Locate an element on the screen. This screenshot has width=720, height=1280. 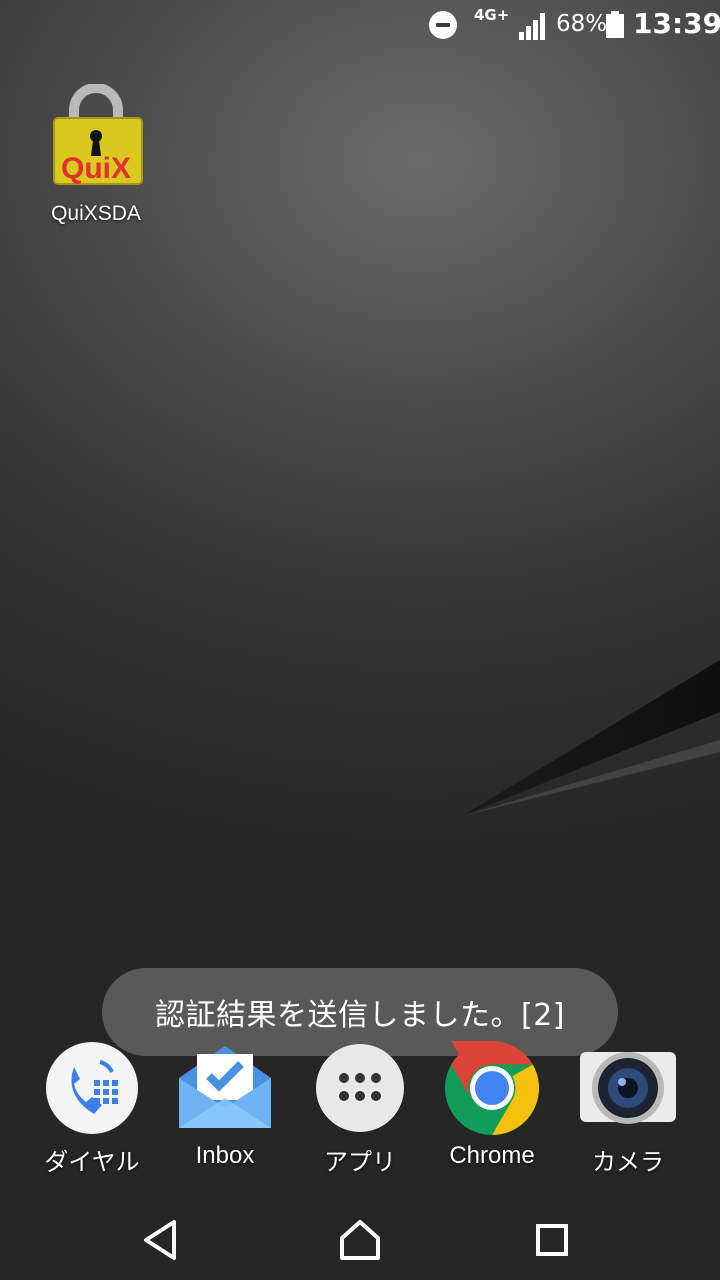
status-bar: 4G+ 68% 13:39 is located at coordinates (360, 25).